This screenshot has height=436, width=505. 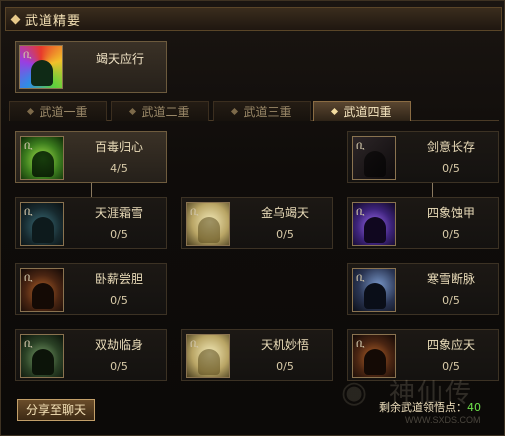 What do you see at coordinates (56, 410) in the screenshot?
I see `share-to-chat-button: 分享至聊天` at bounding box center [56, 410].